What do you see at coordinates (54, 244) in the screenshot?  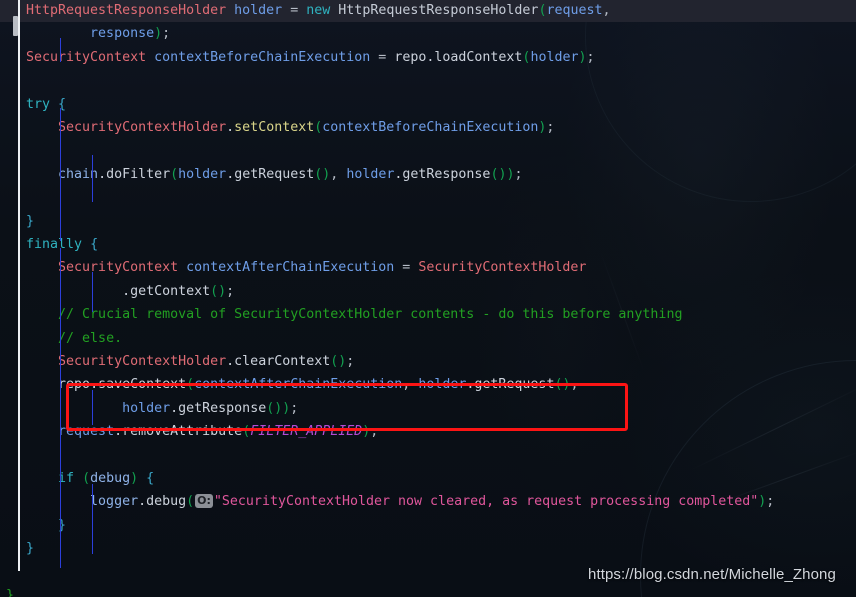 I see `code-token: finally` at bounding box center [54, 244].